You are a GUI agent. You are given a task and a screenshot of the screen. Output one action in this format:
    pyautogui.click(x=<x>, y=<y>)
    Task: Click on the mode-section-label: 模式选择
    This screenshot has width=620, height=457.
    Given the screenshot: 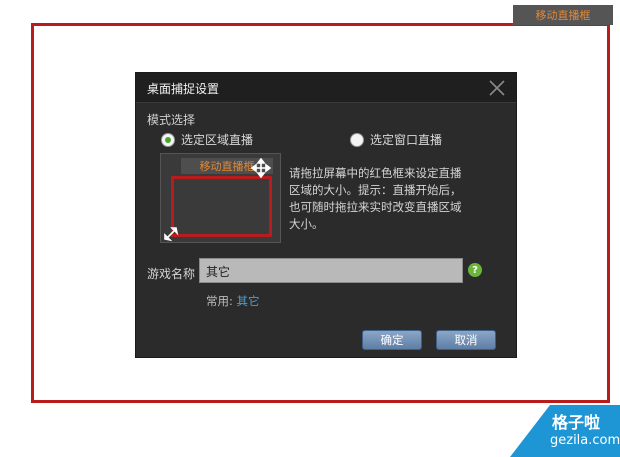 What is the action you would take?
    pyautogui.click(x=171, y=120)
    